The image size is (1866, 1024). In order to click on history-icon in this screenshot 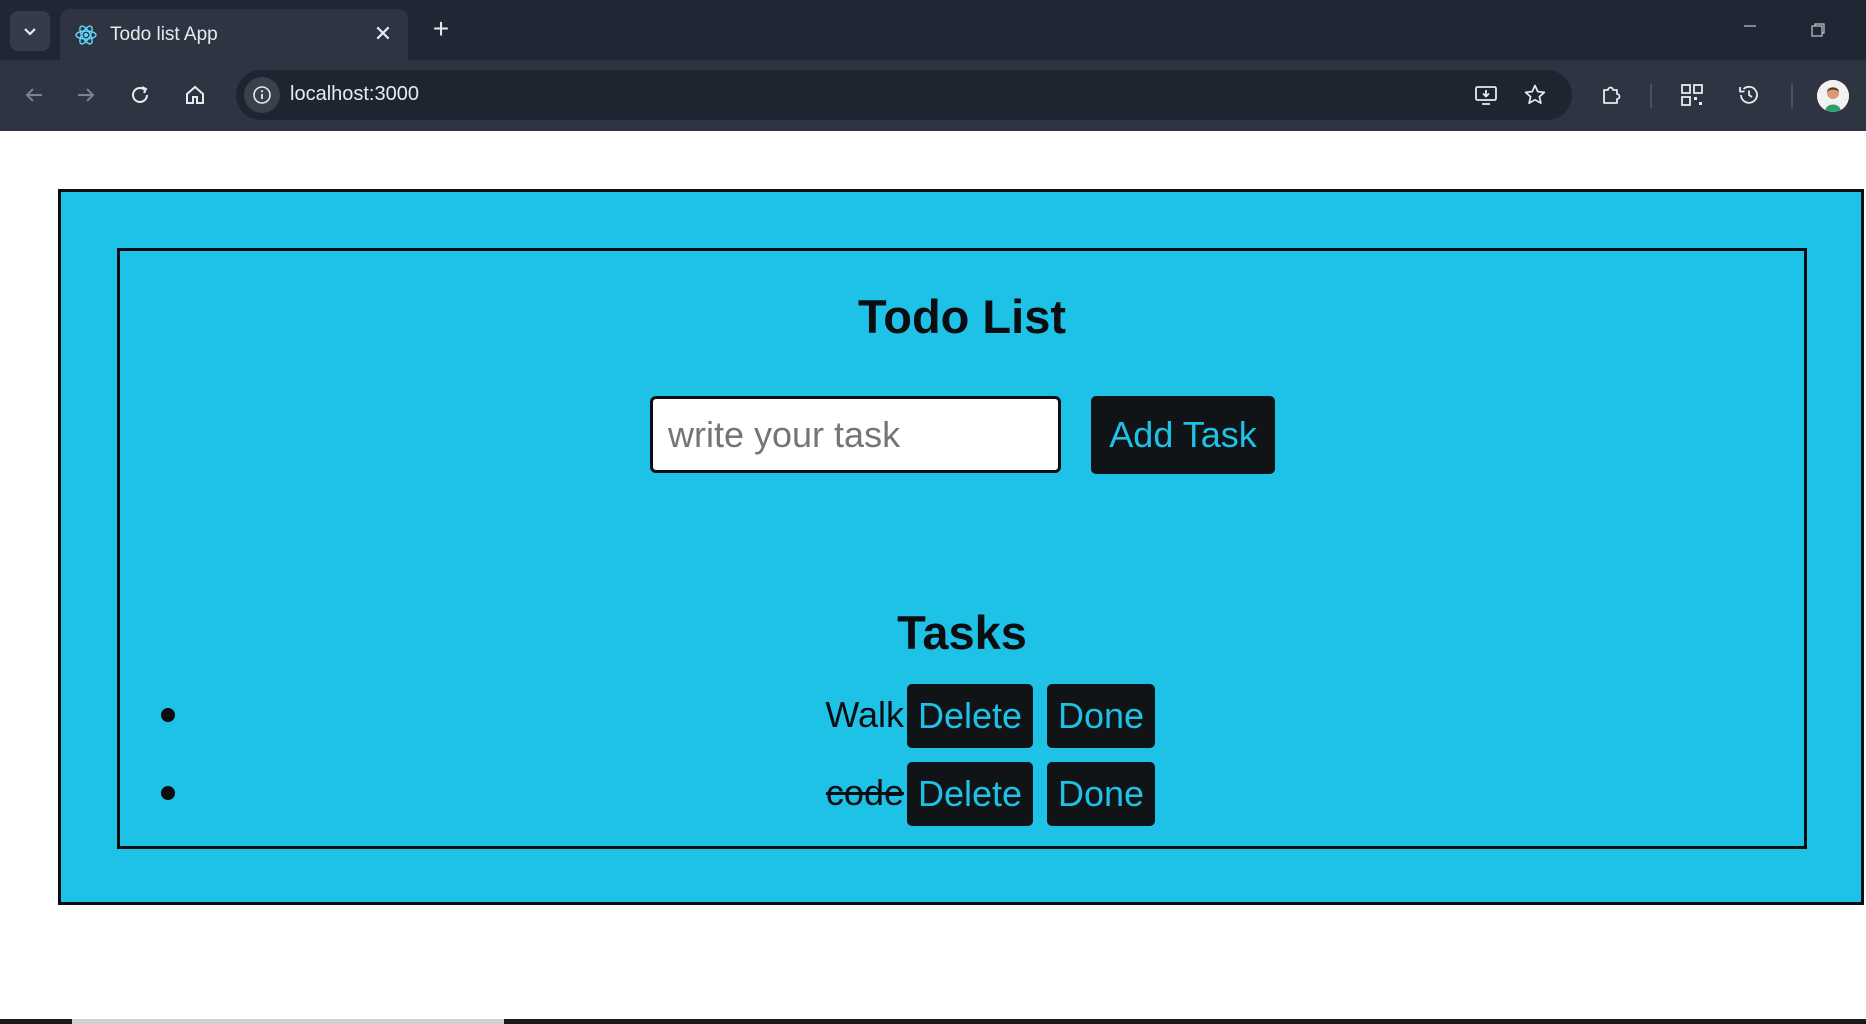, I will do `click(1748, 94)`.